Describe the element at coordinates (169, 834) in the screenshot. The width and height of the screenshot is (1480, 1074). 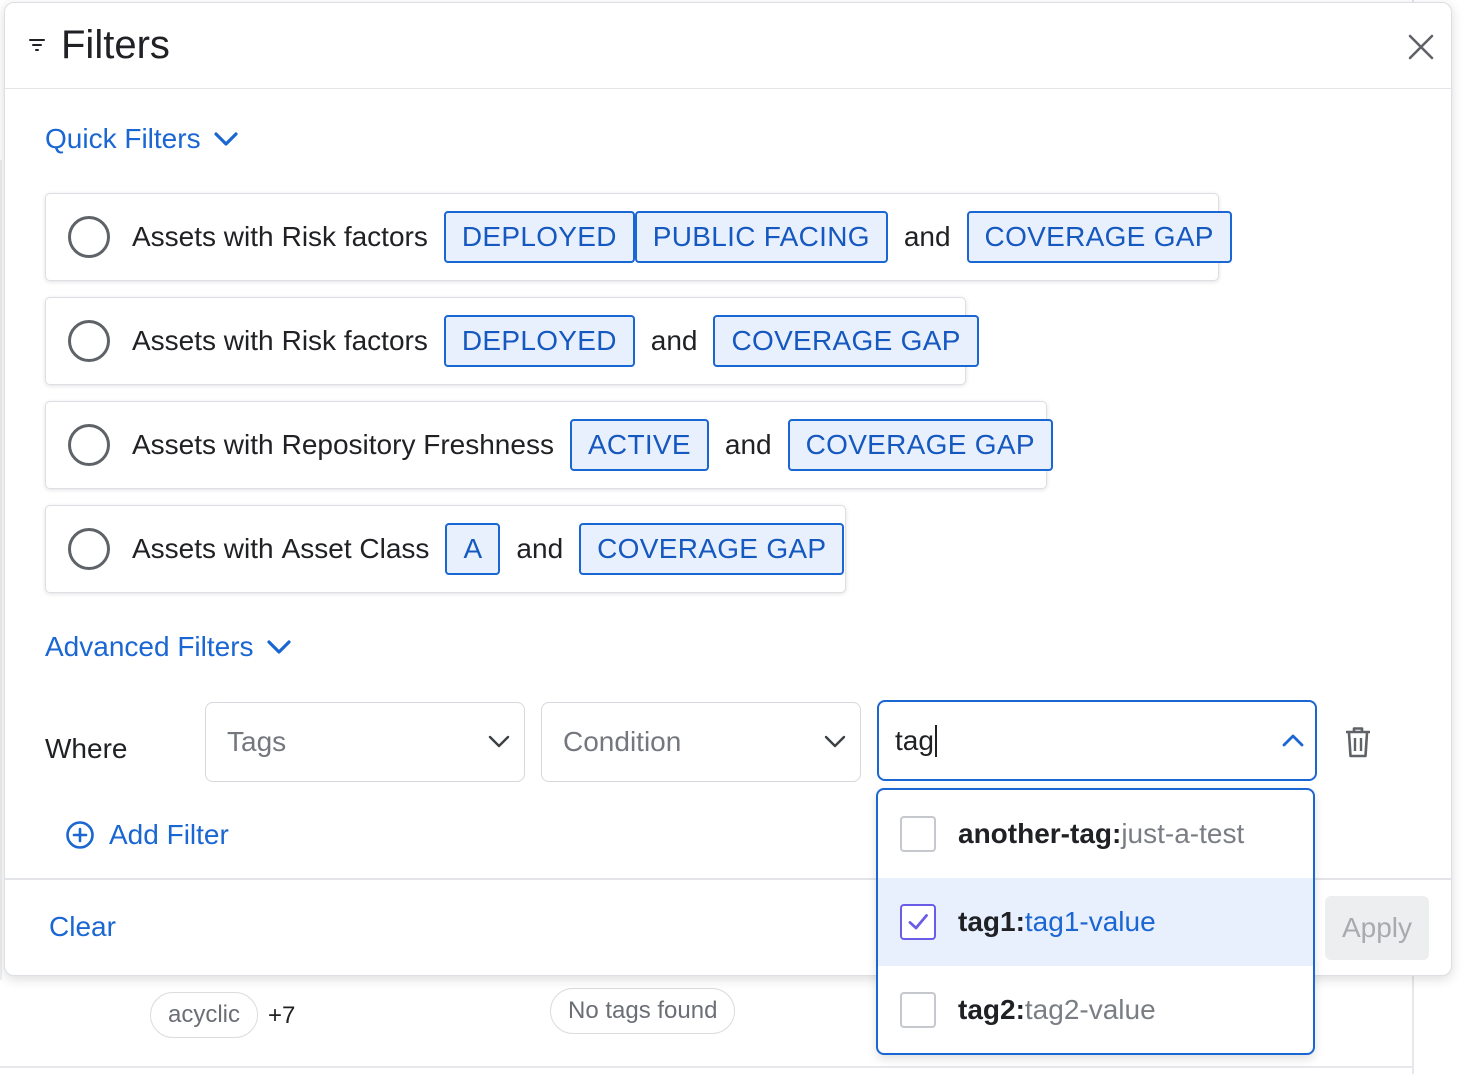
I see `add-filter-label: Add Filter` at that location.